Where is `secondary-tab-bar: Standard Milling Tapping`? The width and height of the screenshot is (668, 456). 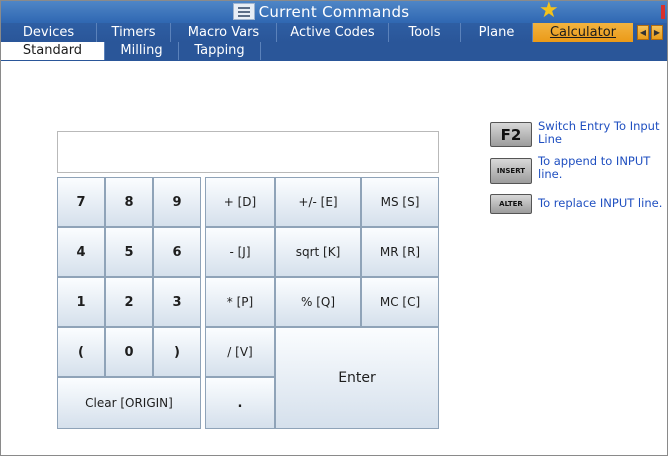 secondary-tab-bar: Standard Milling Tapping is located at coordinates (334, 51).